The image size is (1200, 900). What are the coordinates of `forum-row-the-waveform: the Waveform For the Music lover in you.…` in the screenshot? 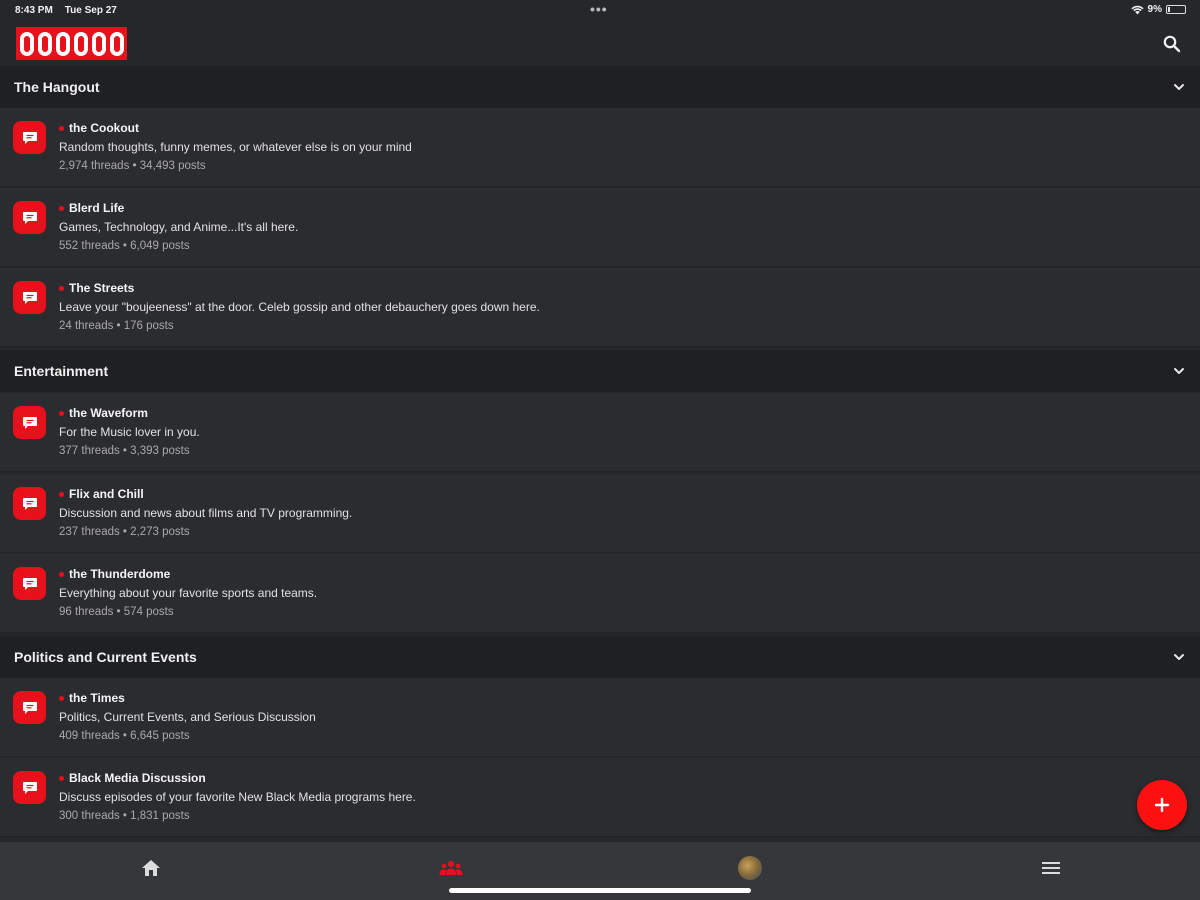 It's located at (600, 432).